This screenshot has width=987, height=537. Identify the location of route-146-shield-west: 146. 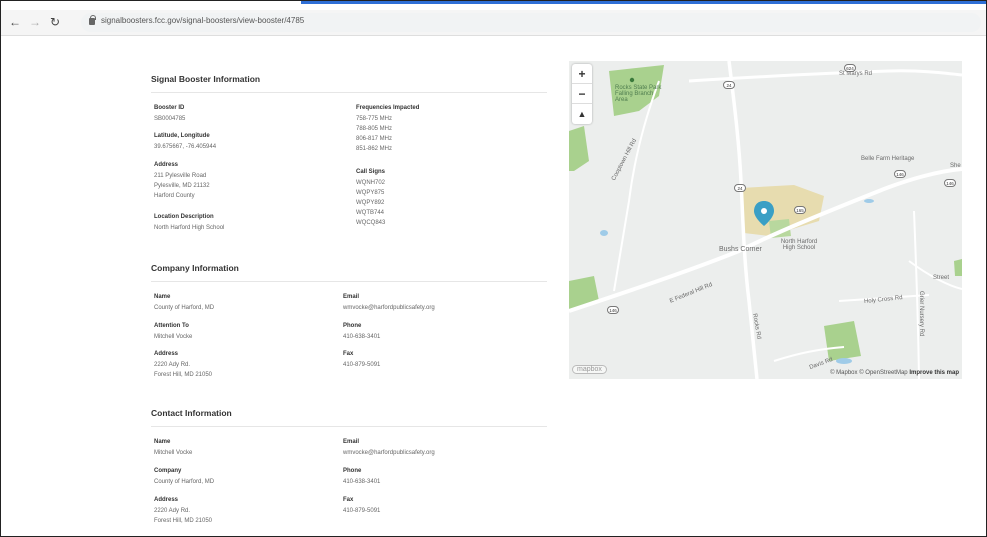
(613, 310).